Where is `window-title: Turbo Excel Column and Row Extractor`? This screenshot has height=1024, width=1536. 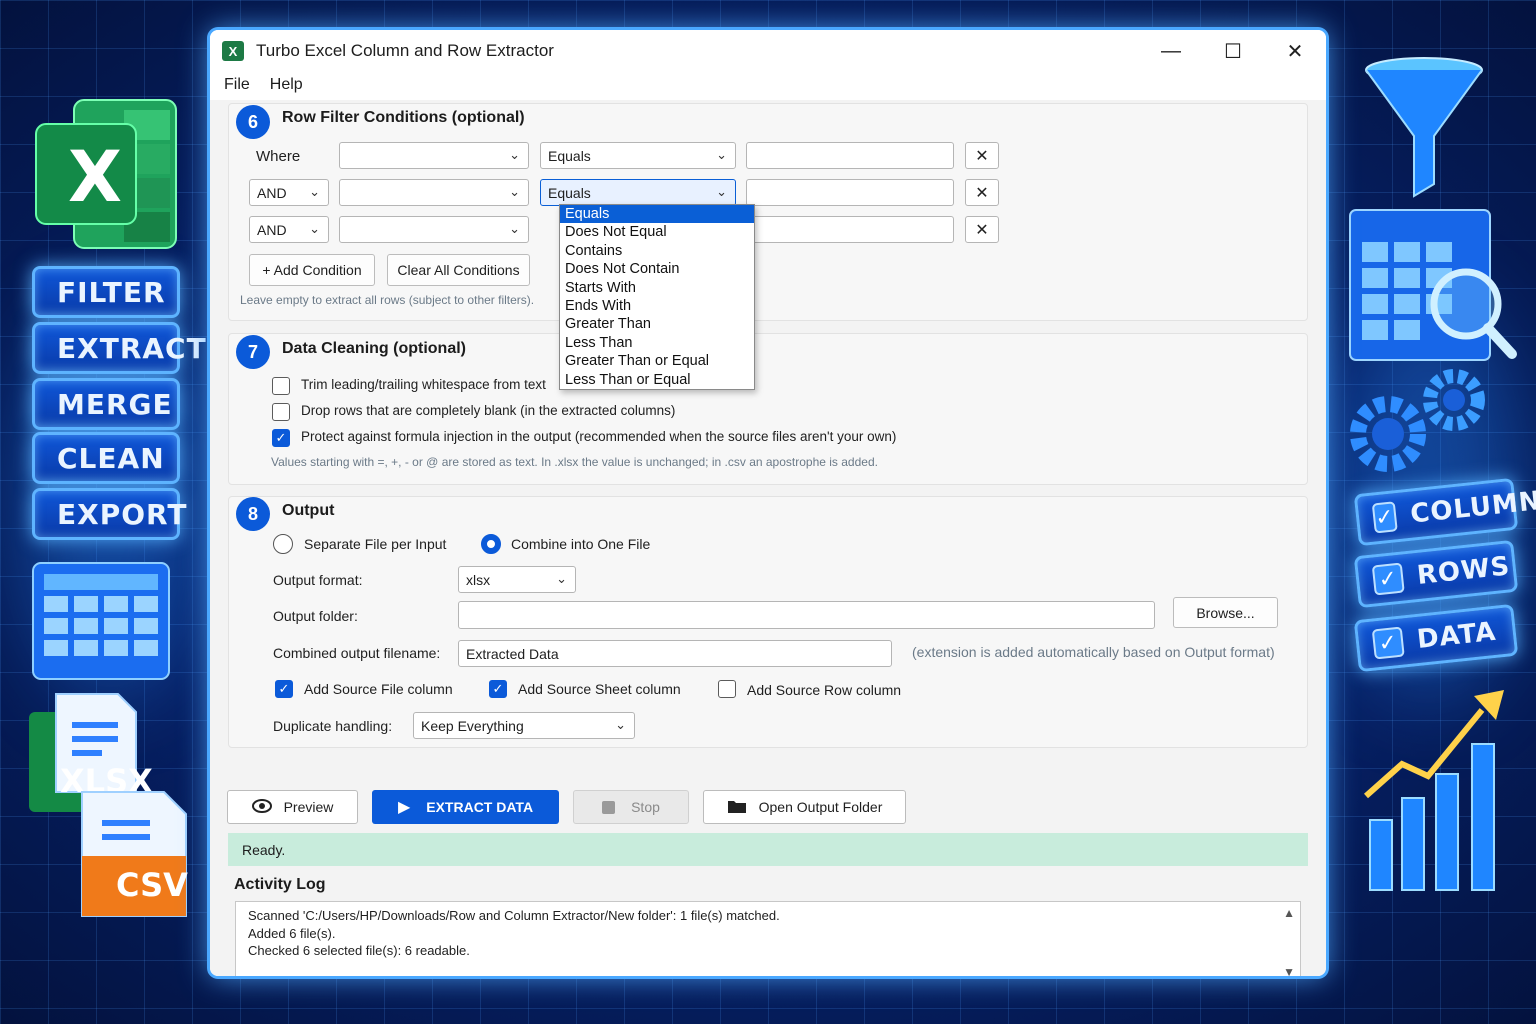
window-title: Turbo Excel Column and Row Extractor is located at coordinates (405, 50).